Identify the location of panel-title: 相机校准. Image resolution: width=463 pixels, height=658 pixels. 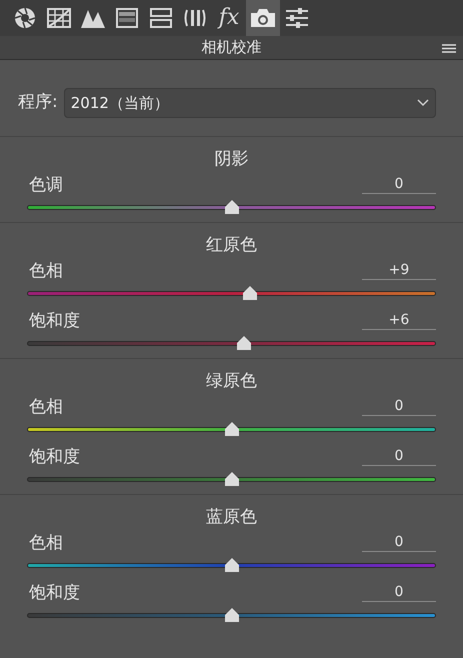
(232, 47).